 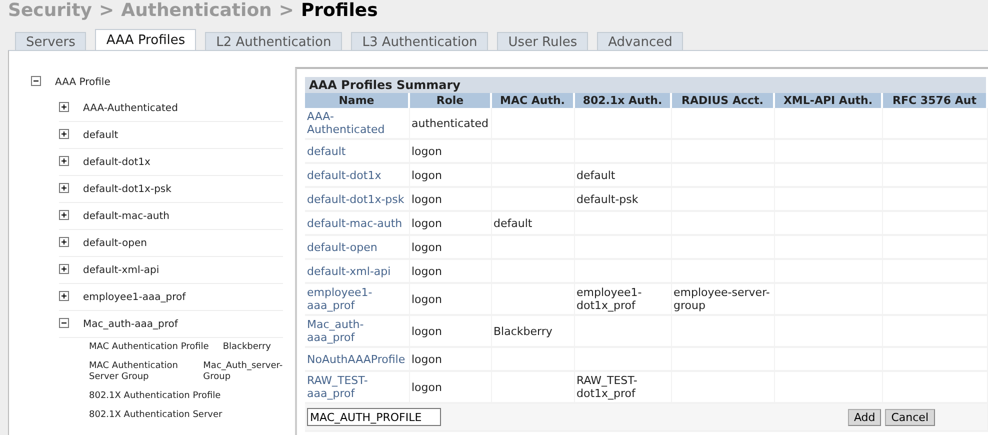 I want to click on tree-item: Mac_auth-aaa_prof, so click(x=130, y=324).